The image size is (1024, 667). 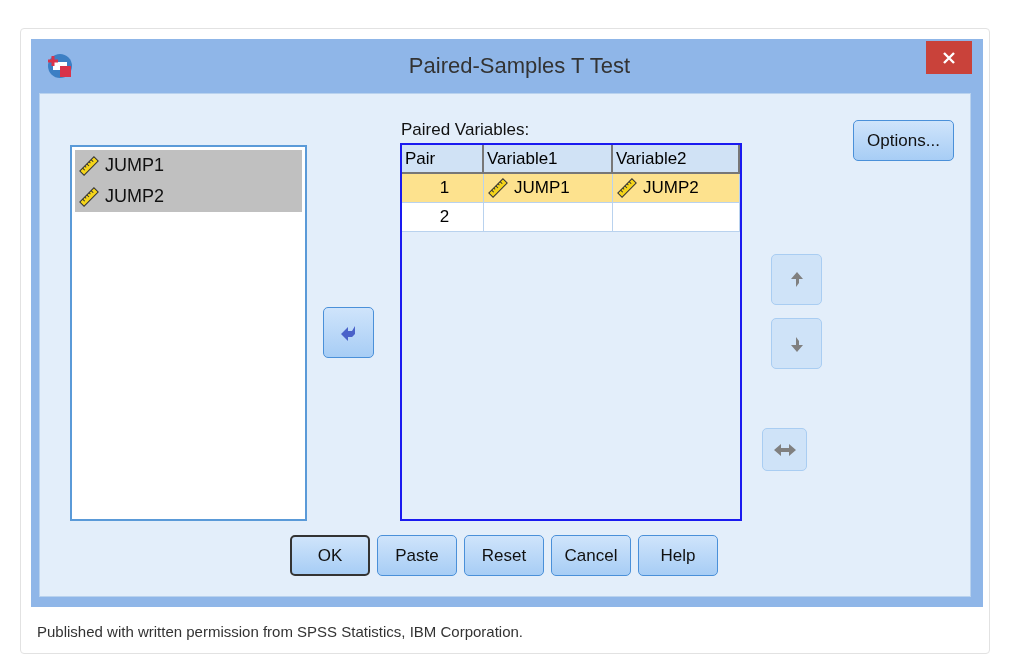 I want to click on move-button, so click(x=348, y=332).